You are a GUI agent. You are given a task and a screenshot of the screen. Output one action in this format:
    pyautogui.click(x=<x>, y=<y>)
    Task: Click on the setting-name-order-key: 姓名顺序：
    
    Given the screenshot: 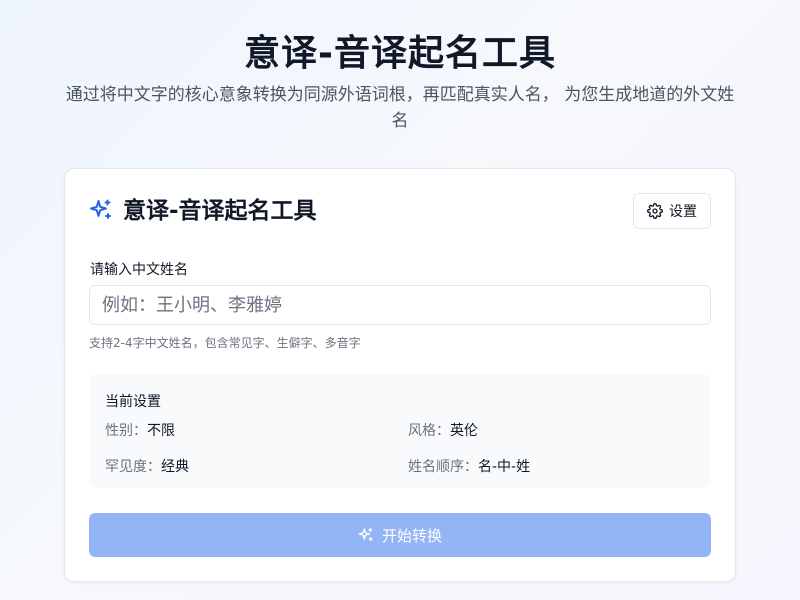 What is the action you would take?
    pyautogui.click(x=443, y=467)
    